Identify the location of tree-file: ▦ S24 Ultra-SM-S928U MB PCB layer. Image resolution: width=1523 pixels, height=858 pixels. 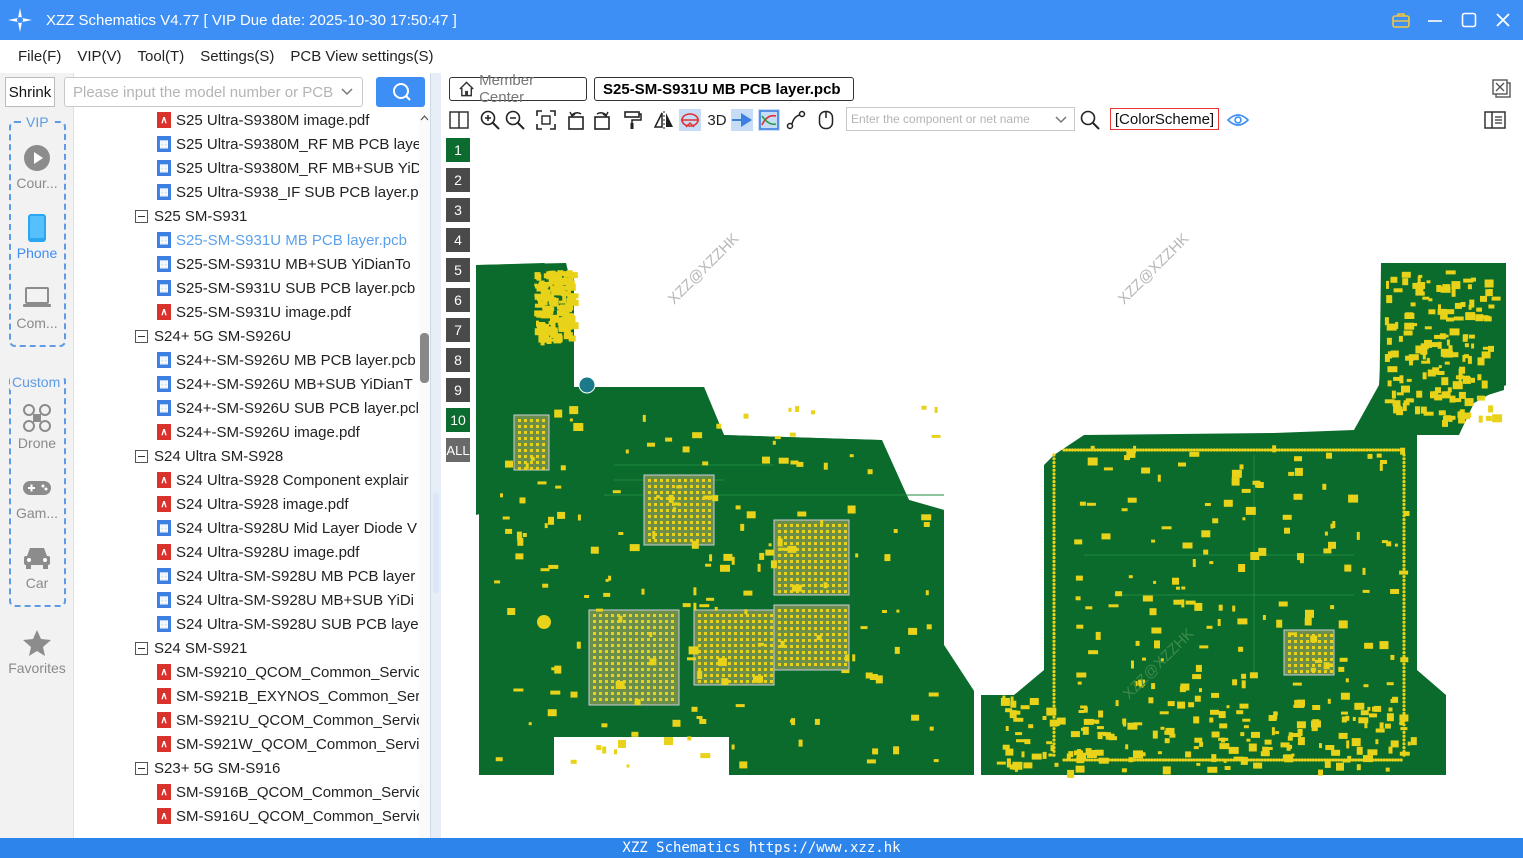
(286, 576).